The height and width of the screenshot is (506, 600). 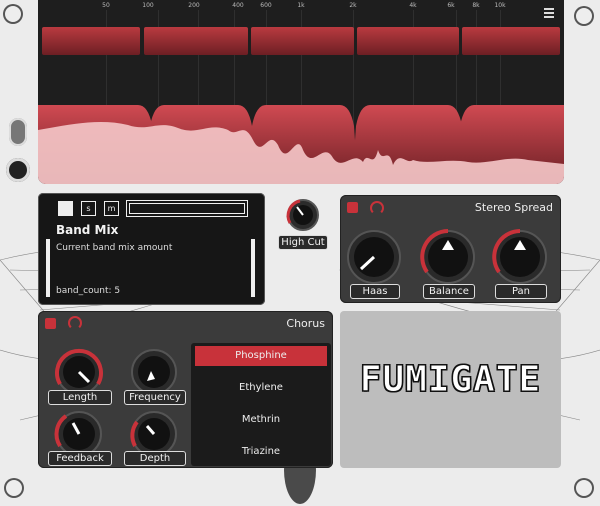 What do you see at coordinates (14, 488) in the screenshot?
I see `corner-screw-bl` at bounding box center [14, 488].